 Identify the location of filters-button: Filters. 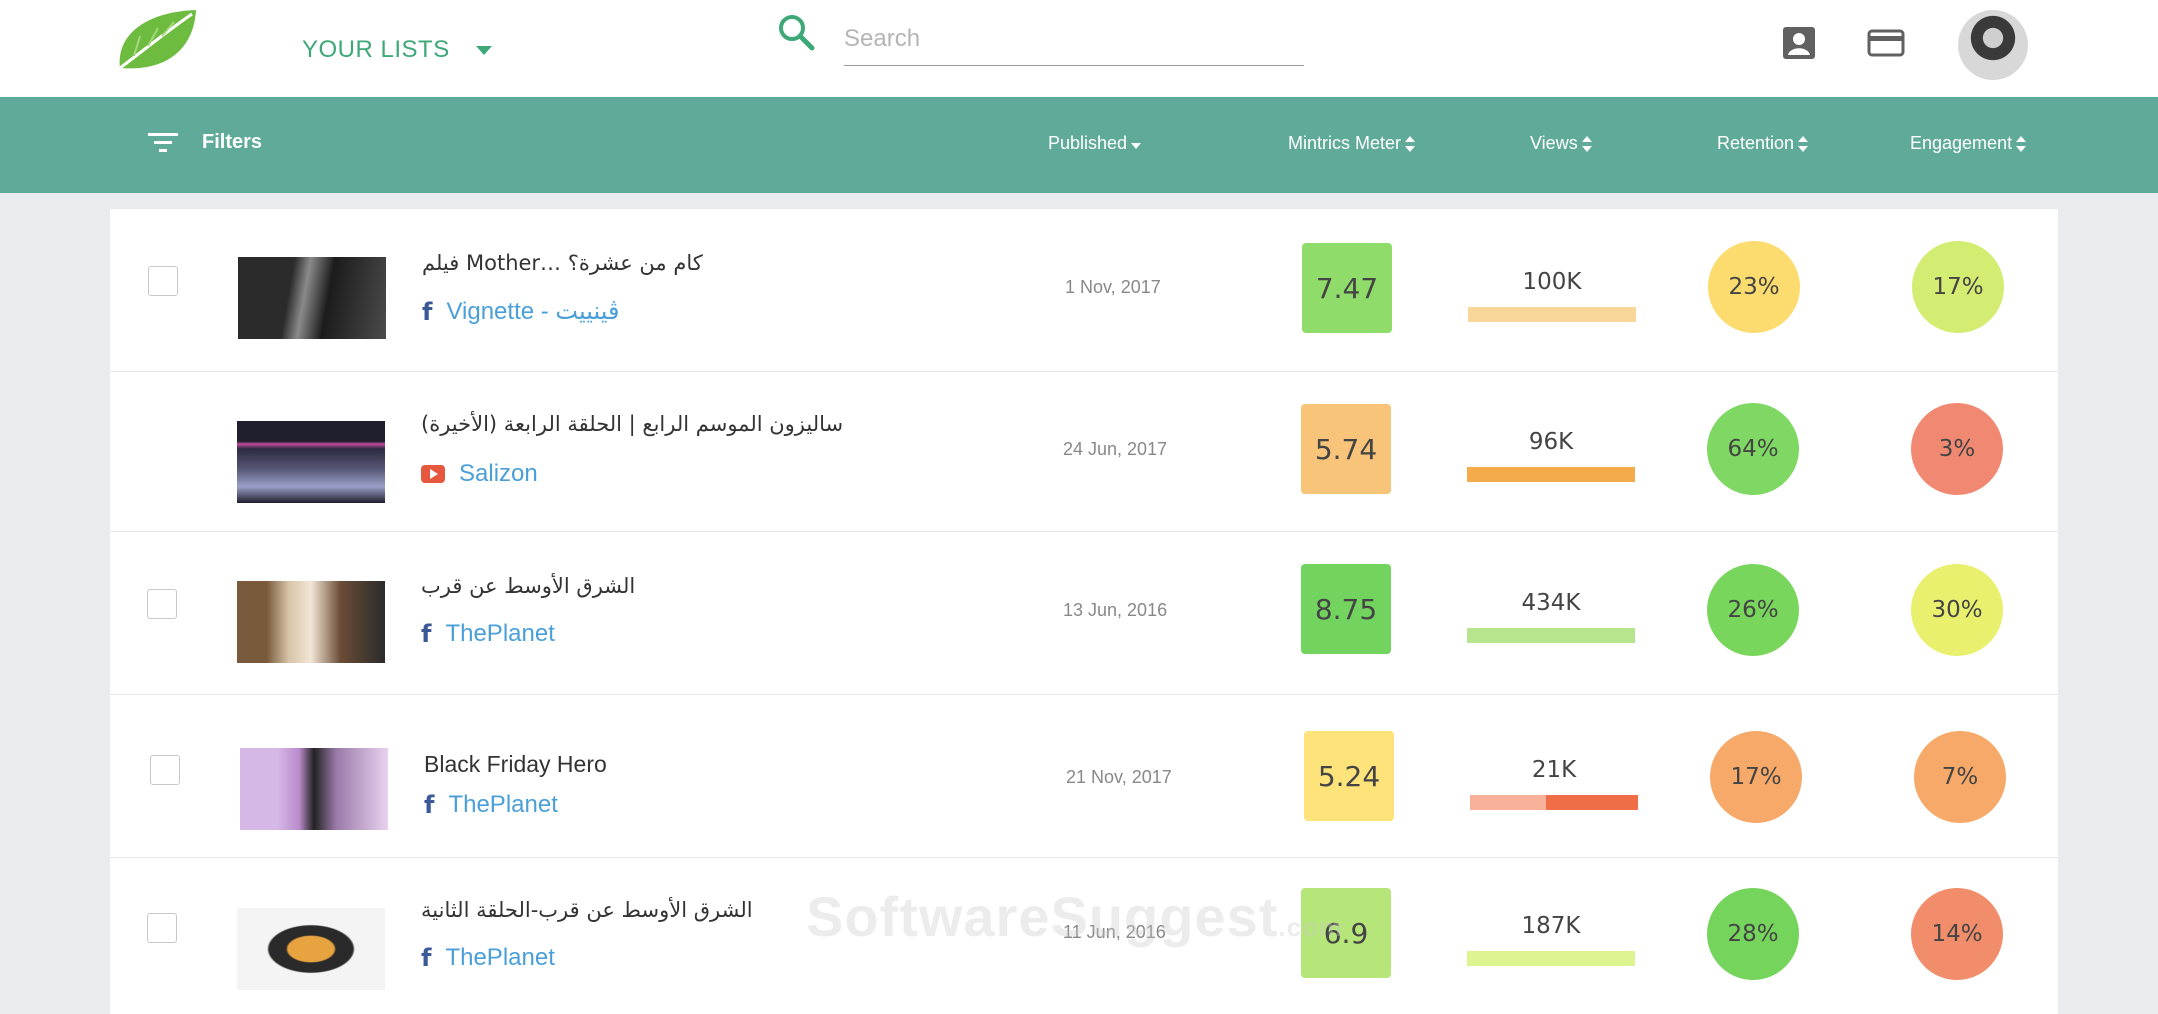
(205, 142).